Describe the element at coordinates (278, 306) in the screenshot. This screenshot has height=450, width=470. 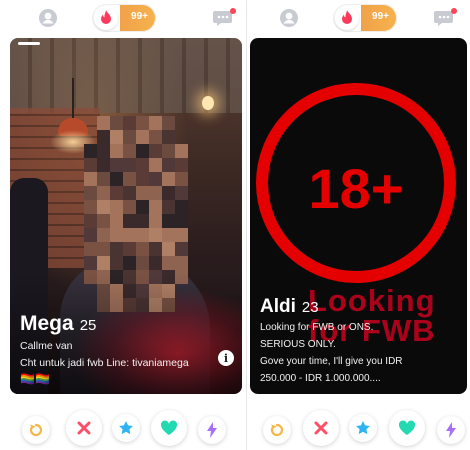
I see `profile-name: Aldi` at that location.